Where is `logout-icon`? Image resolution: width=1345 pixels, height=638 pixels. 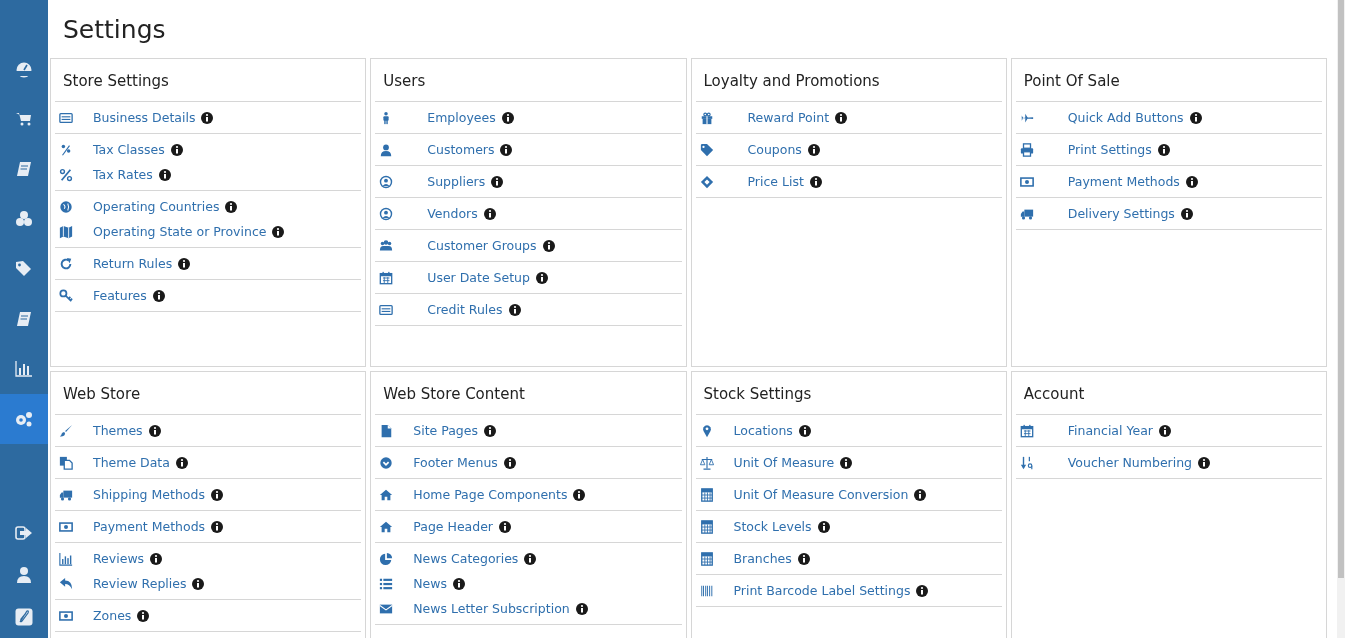 logout-icon is located at coordinates (24, 533).